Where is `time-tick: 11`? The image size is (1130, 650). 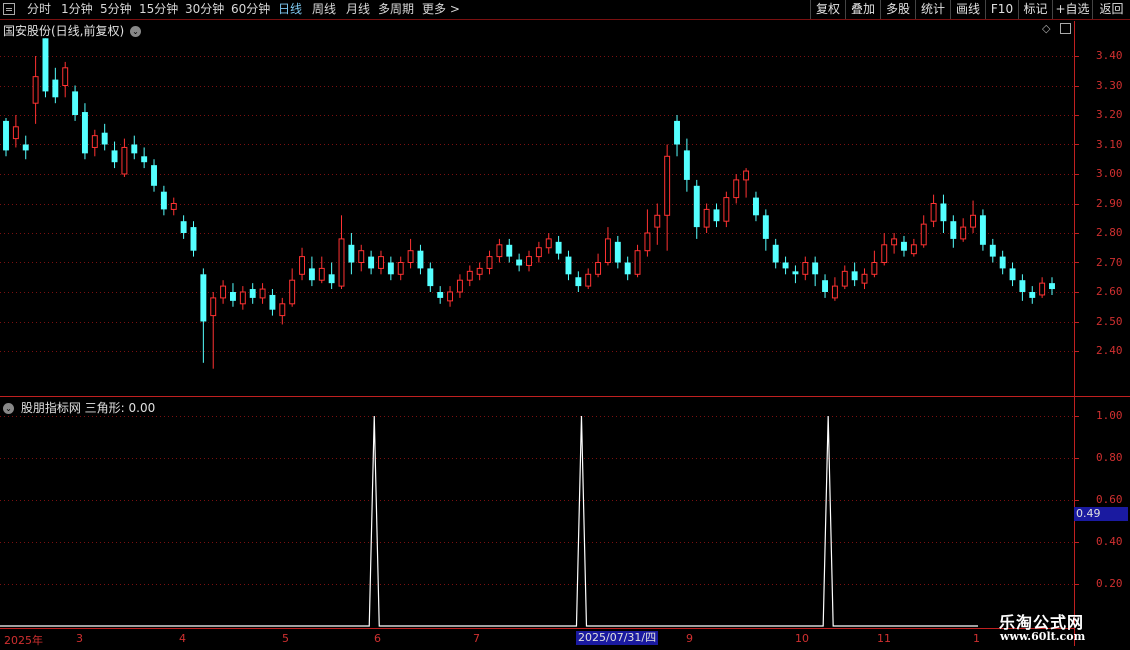 time-tick: 11 is located at coordinates (884, 638).